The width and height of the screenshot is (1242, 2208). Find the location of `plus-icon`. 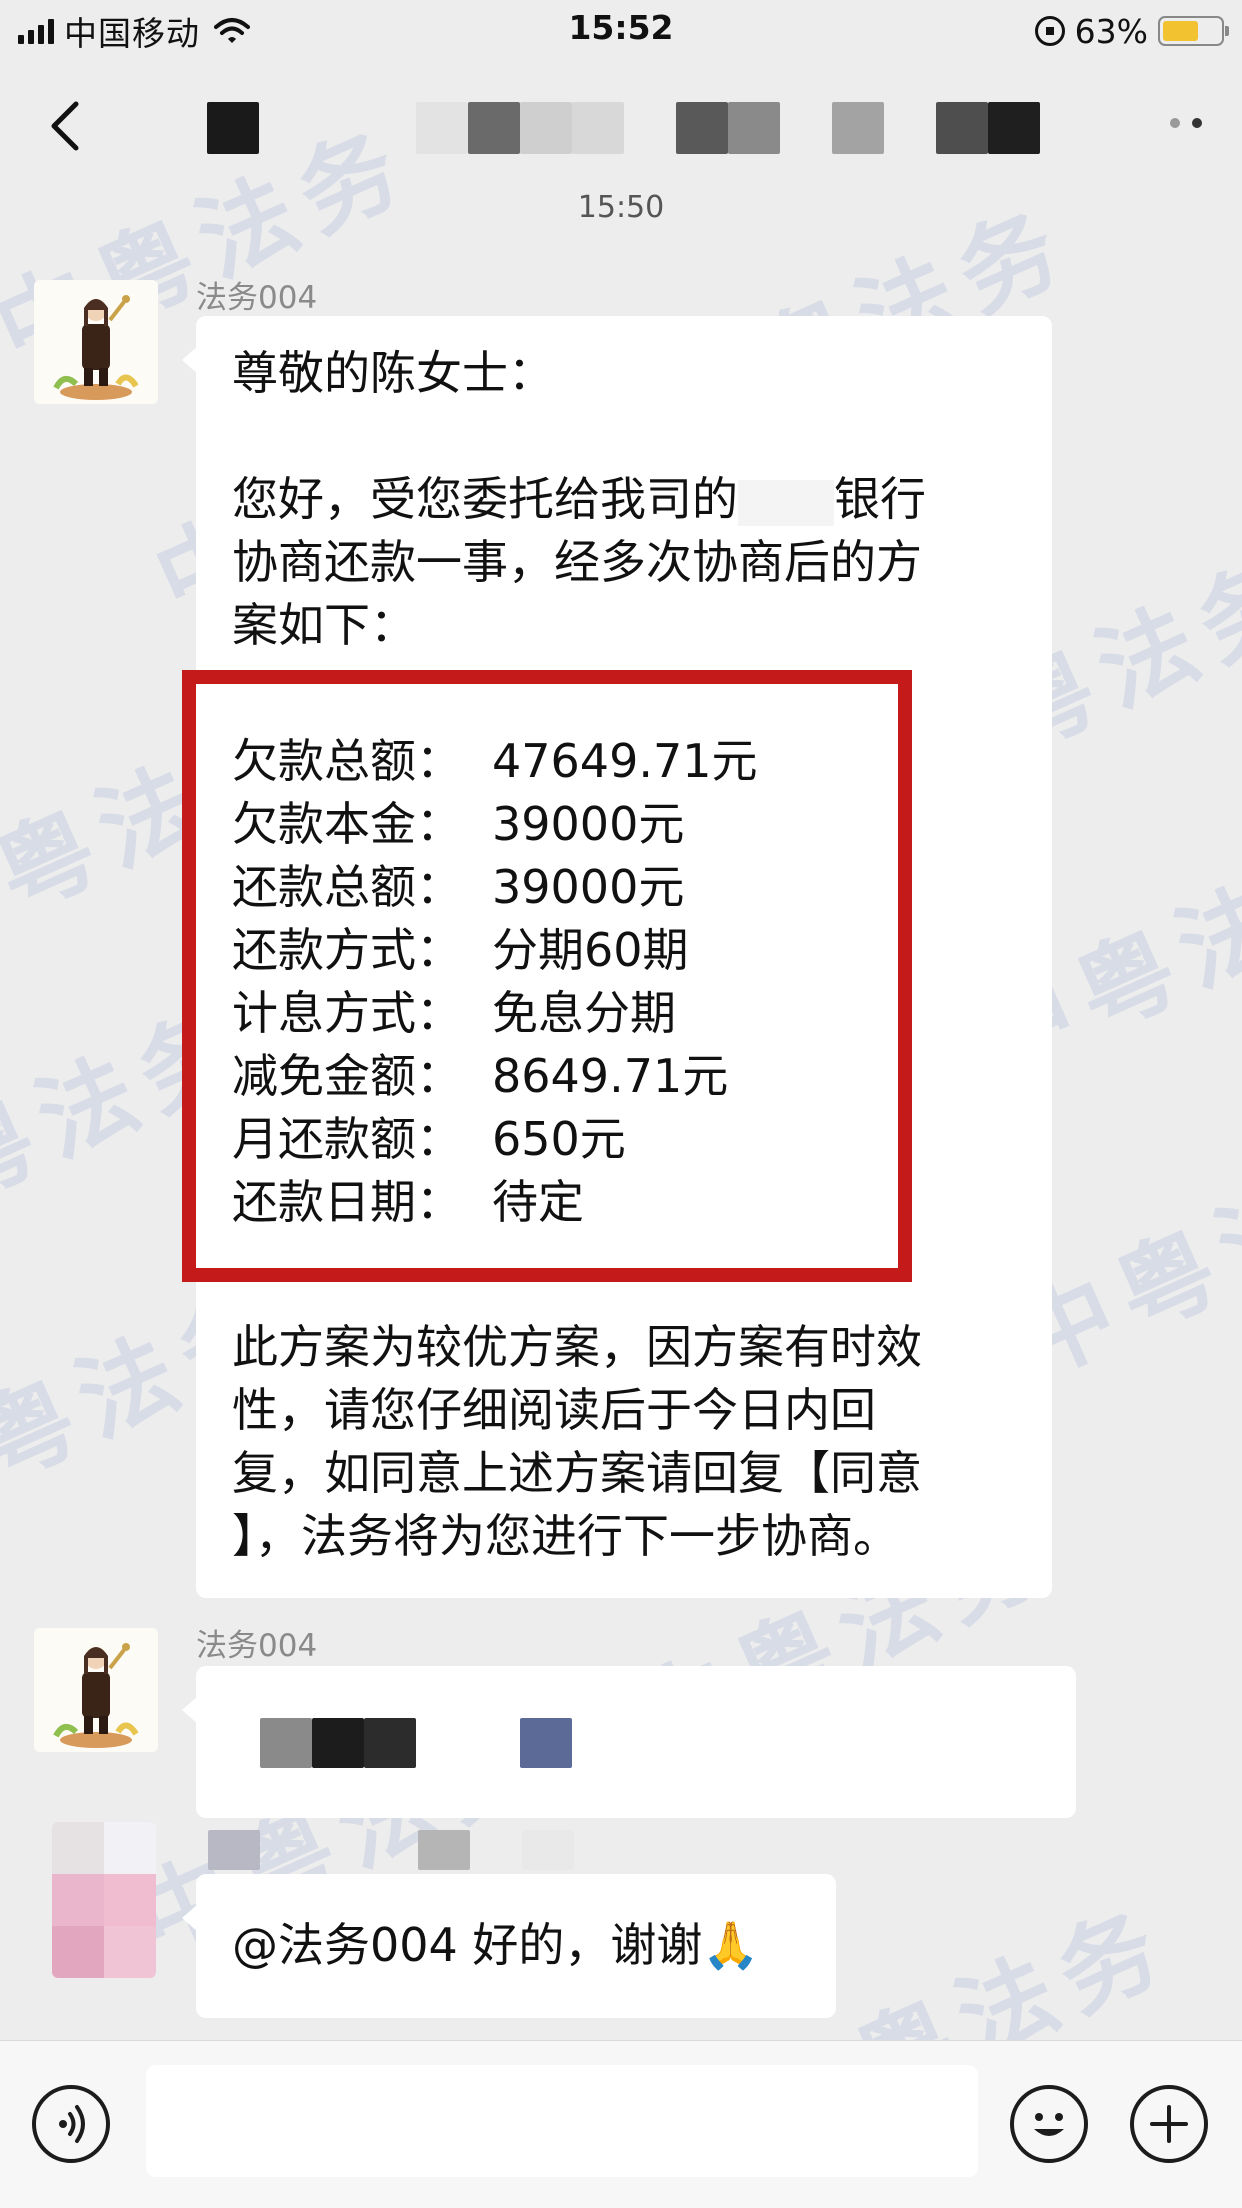

plus-icon is located at coordinates (1169, 2124).